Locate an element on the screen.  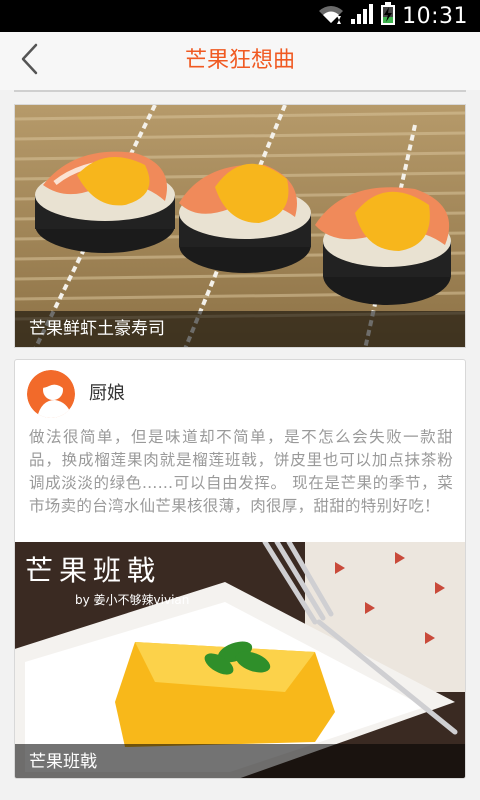
status-bar: 10:31 is located at coordinates (240, 16).